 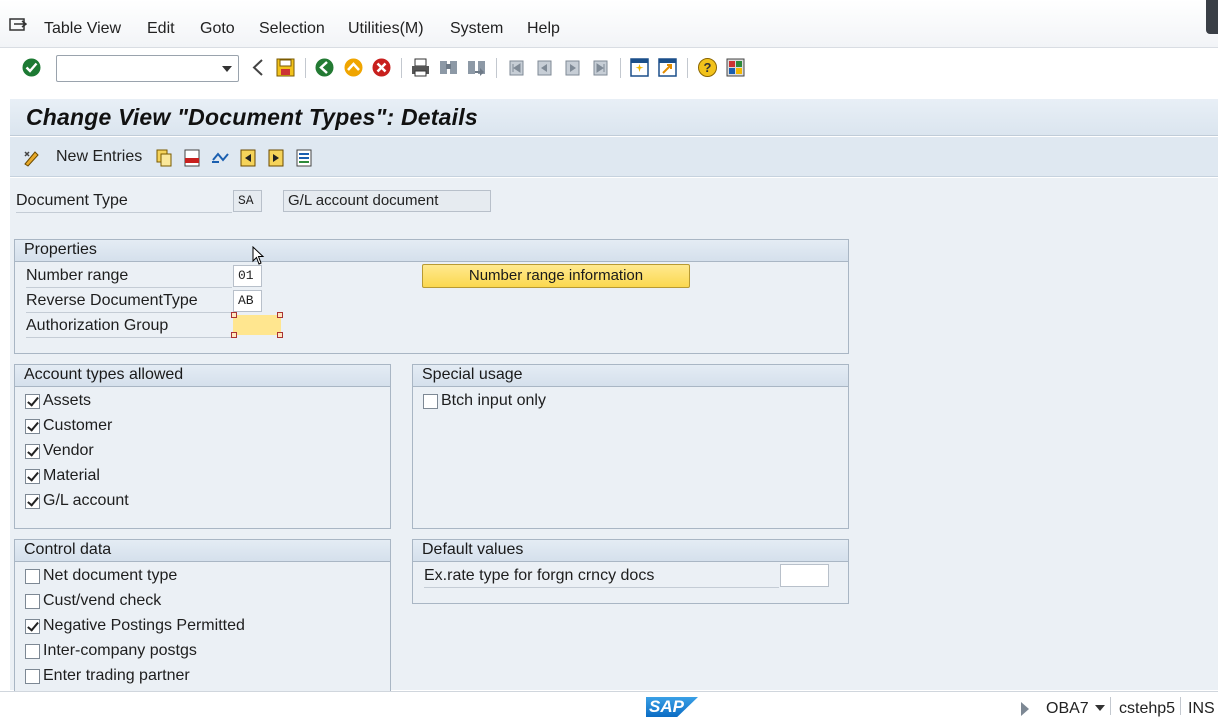 I want to click on menu-selection: Selection, so click(x=292, y=29).